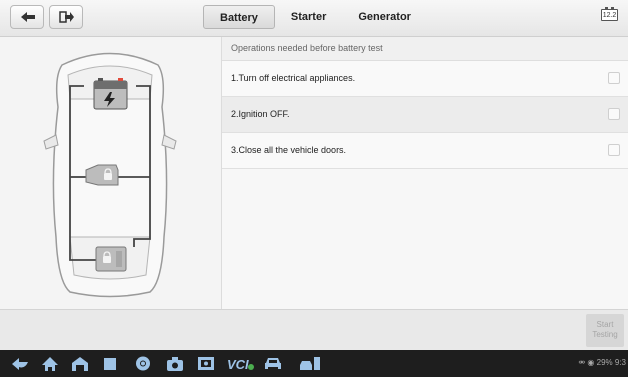  I want to click on generator-icon, so click(111, 259).